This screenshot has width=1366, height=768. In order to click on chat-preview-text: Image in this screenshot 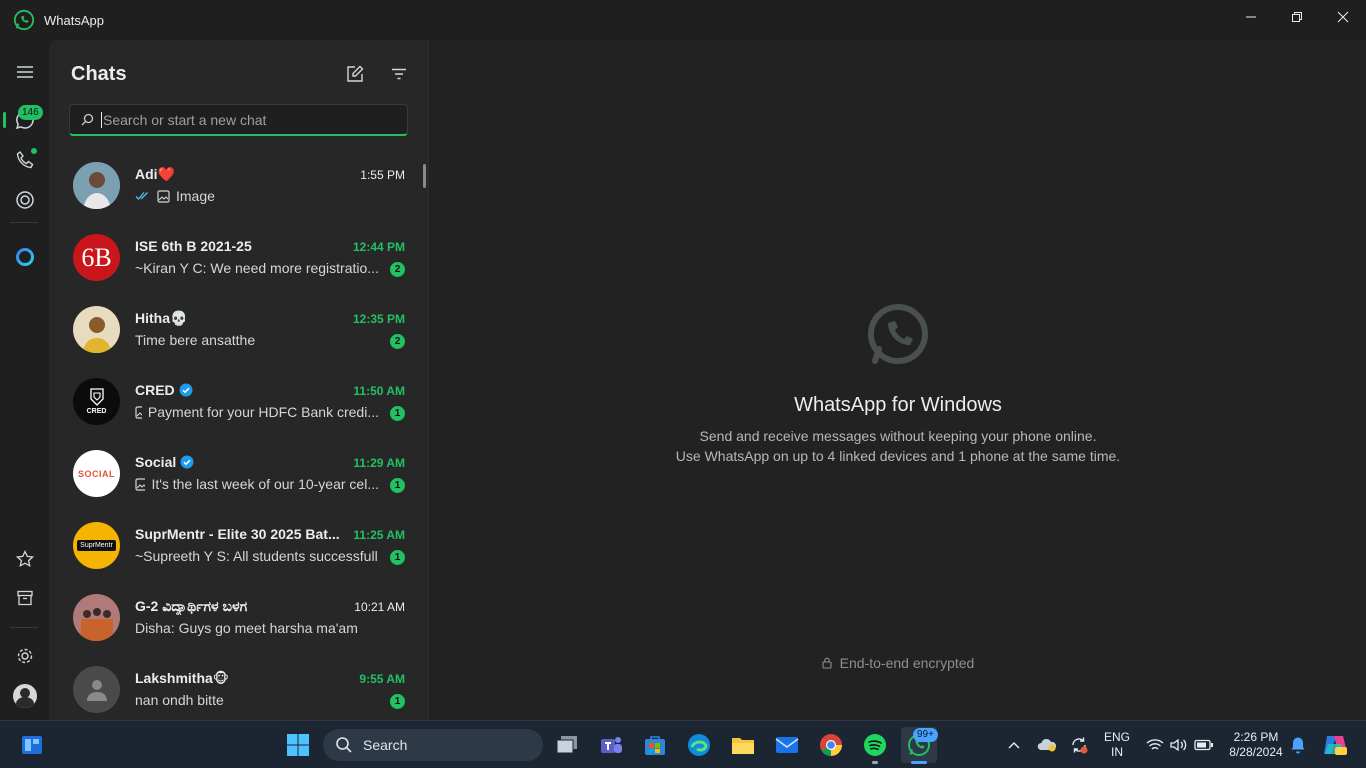, I will do `click(195, 196)`.